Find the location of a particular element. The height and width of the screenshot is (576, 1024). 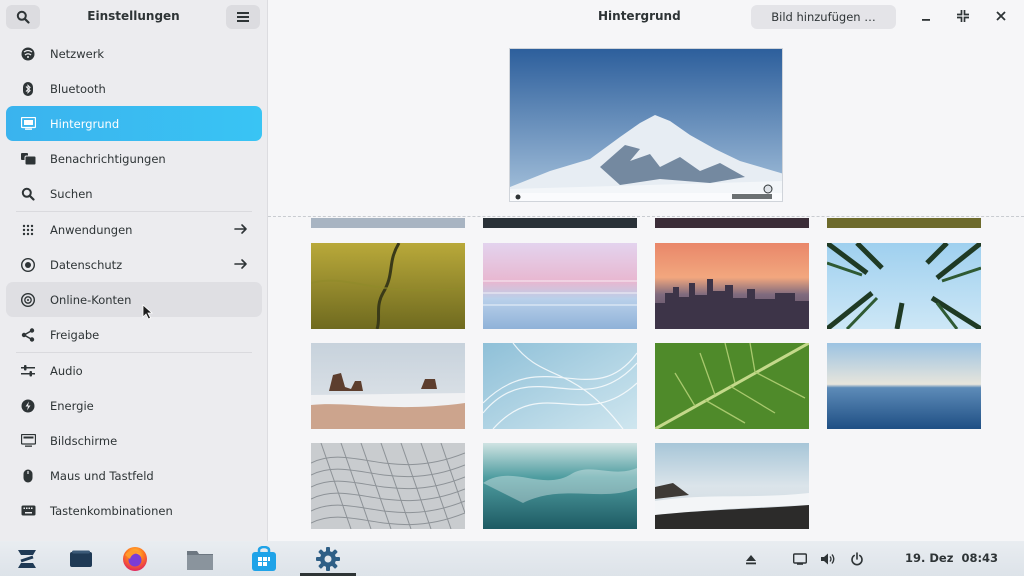

sidebar-item-maus-und-tastfeld: Maus und Tastfeld is located at coordinates (134, 475).